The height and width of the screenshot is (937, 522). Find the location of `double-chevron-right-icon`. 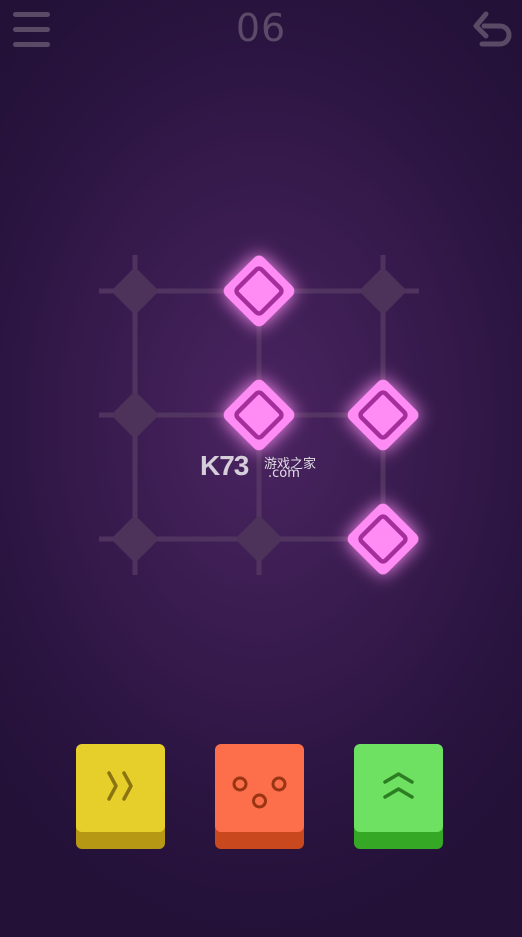

double-chevron-right-icon is located at coordinates (120, 786).